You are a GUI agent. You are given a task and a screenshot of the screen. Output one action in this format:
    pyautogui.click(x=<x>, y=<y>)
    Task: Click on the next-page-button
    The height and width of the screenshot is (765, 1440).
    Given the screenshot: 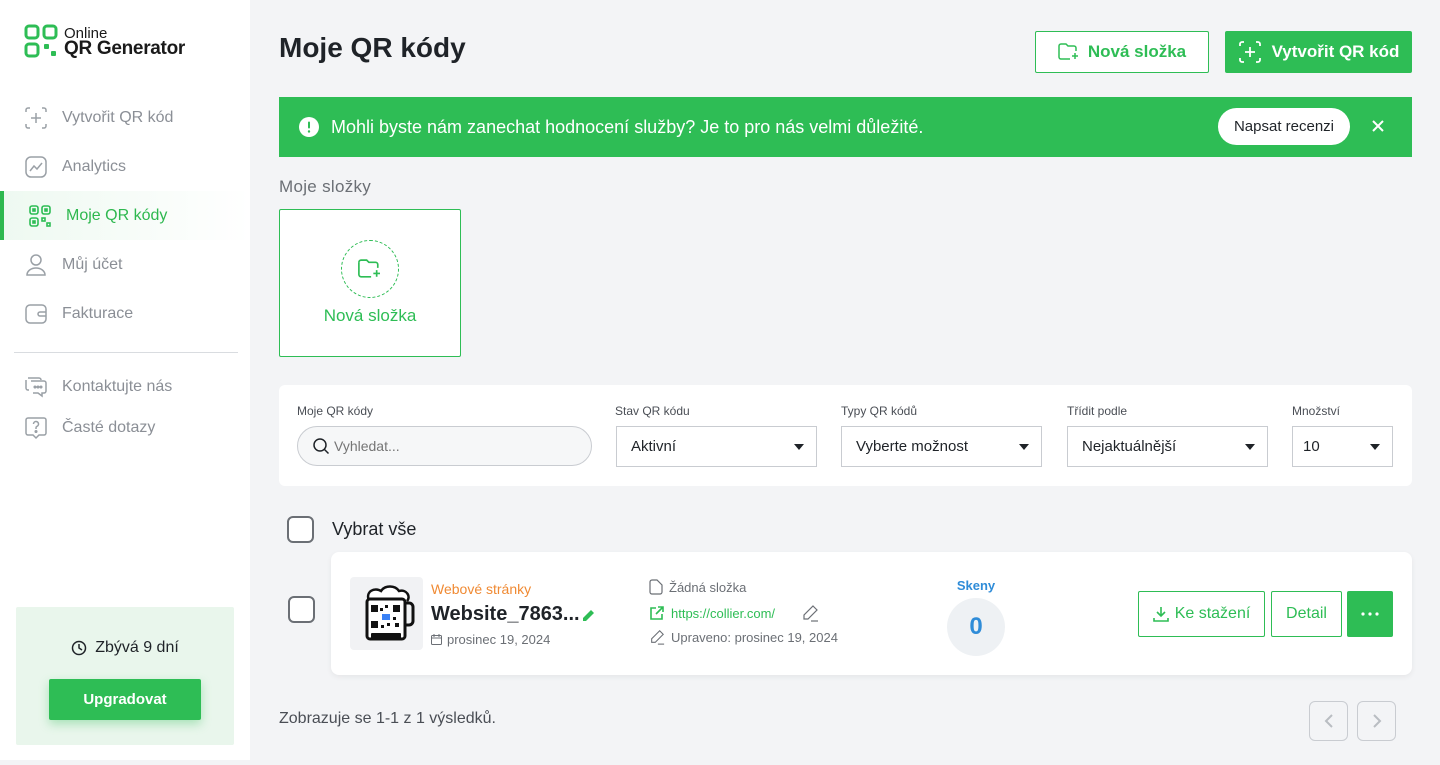 What is the action you would take?
    pyautogui.click(x=1376, y=721)
    